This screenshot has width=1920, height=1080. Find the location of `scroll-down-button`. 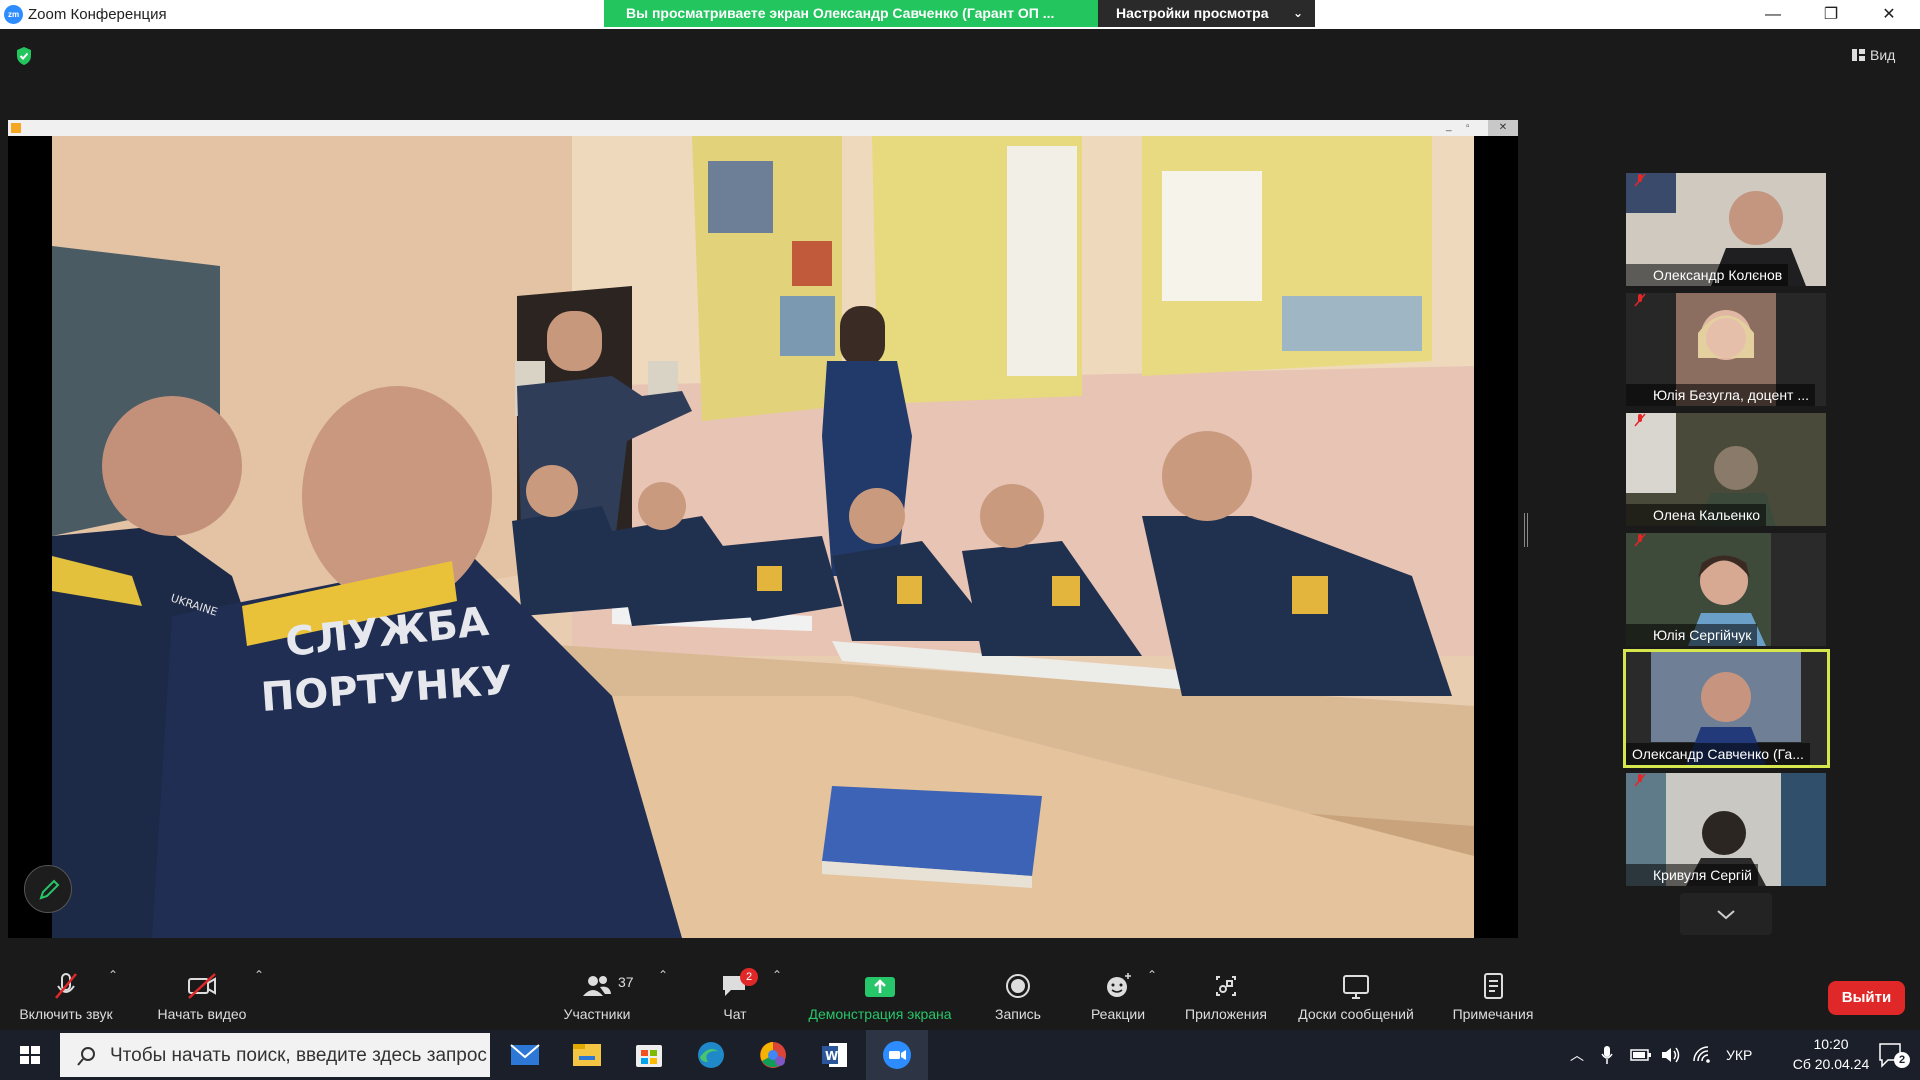

scroll-down-button is located at coordinates (1726, 914).